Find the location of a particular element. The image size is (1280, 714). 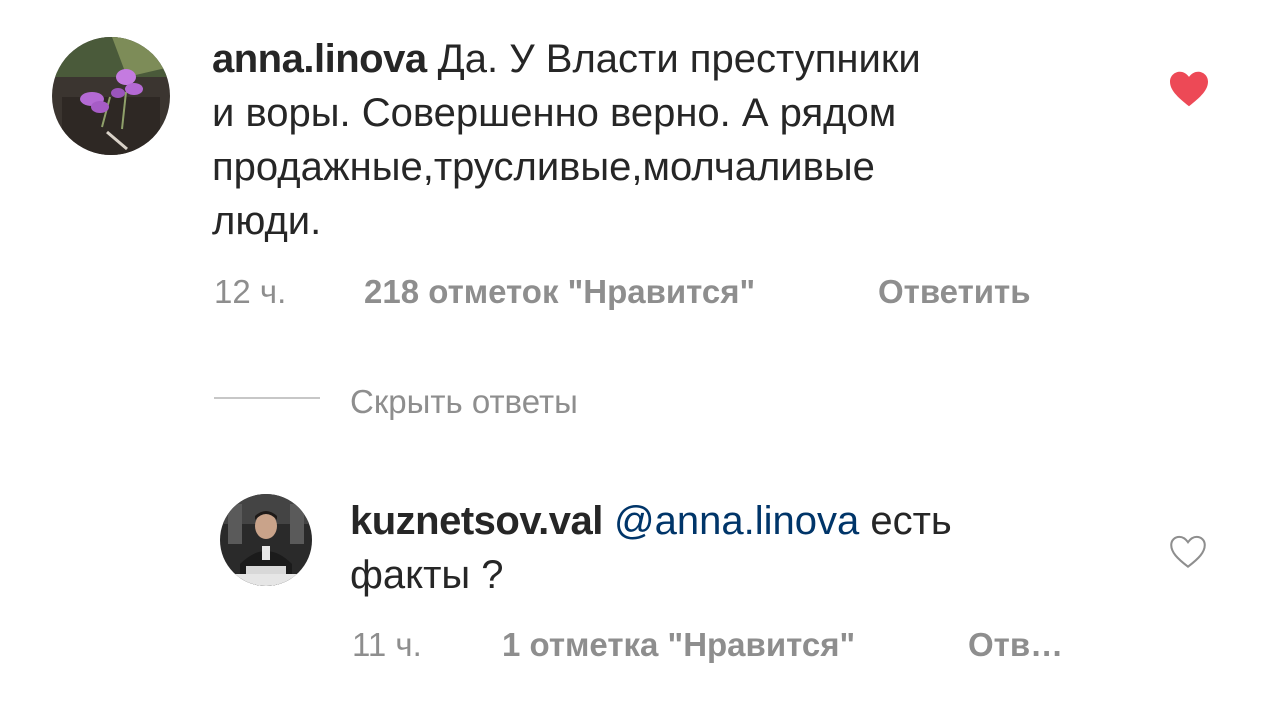

reply-username: kuznetsov.val is located at coordinates (476, 521).